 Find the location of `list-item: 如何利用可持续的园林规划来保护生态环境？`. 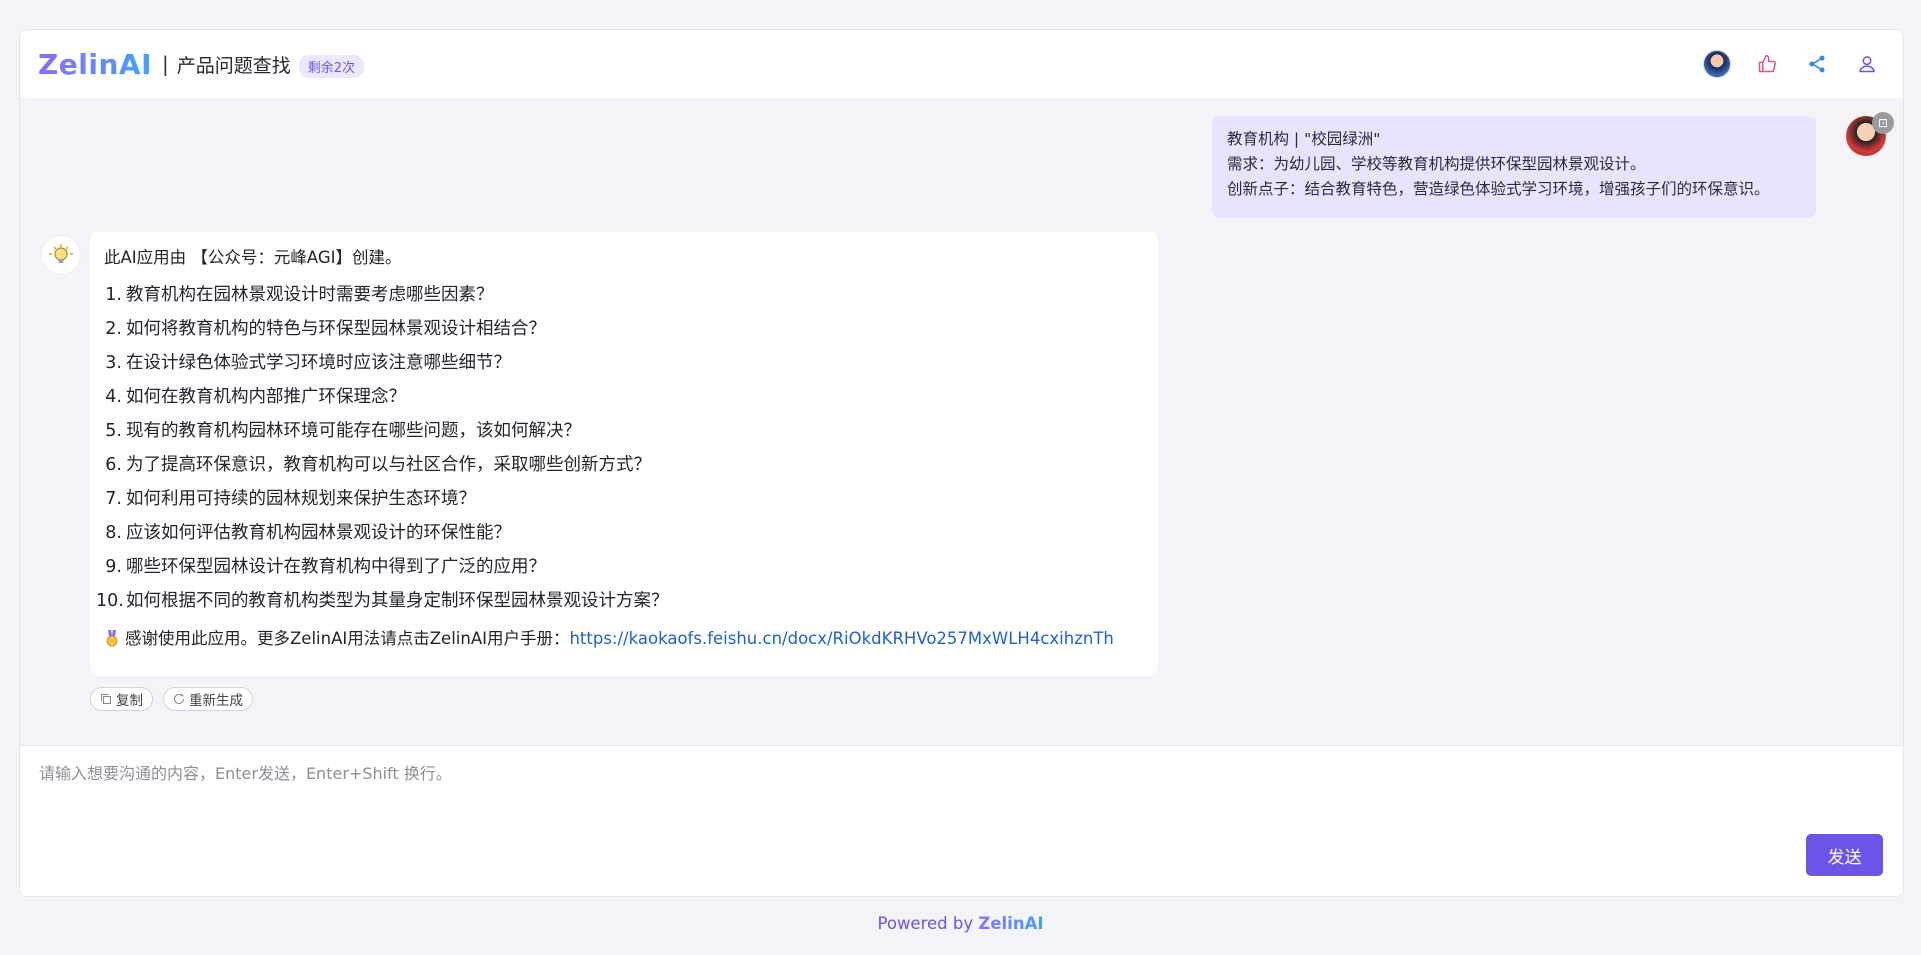

list-item: 如何利用可持续的园林规划来保护生态环境？ is located at coordinates (290, 499).